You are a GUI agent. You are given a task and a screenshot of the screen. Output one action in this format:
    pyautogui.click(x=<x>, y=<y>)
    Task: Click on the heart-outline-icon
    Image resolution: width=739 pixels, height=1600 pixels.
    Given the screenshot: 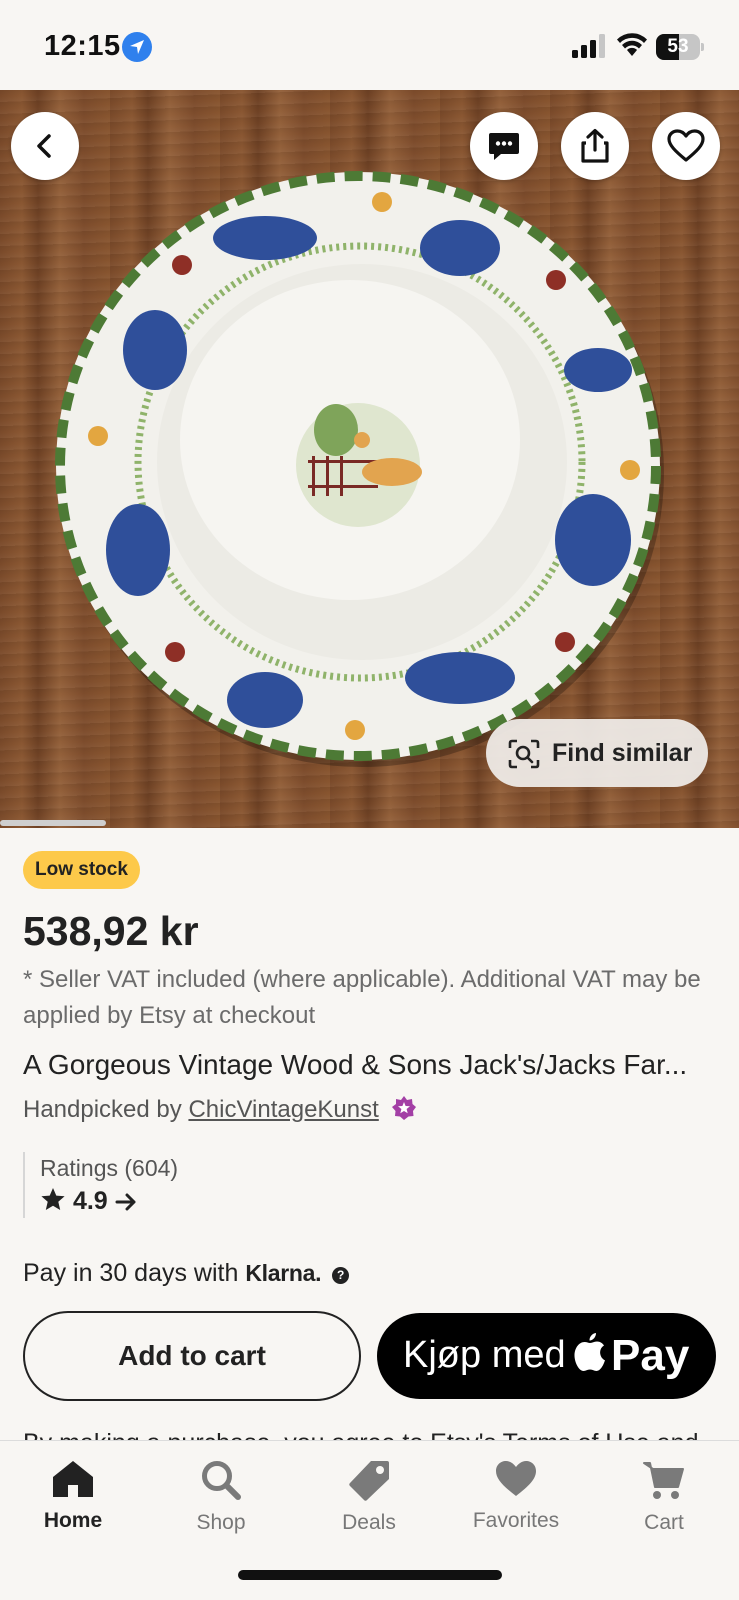 What is the action you would take?
    pyautogui.click(x=686, y=145)
    